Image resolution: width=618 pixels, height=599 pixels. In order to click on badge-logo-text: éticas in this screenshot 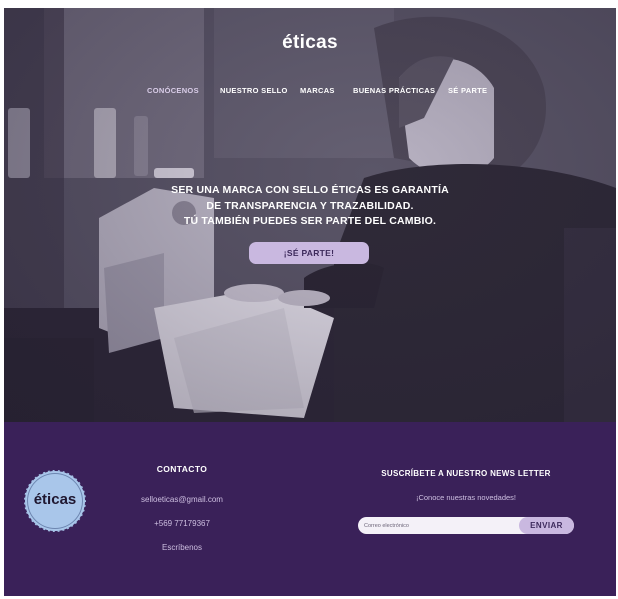, I will do `click(55, 499)`.